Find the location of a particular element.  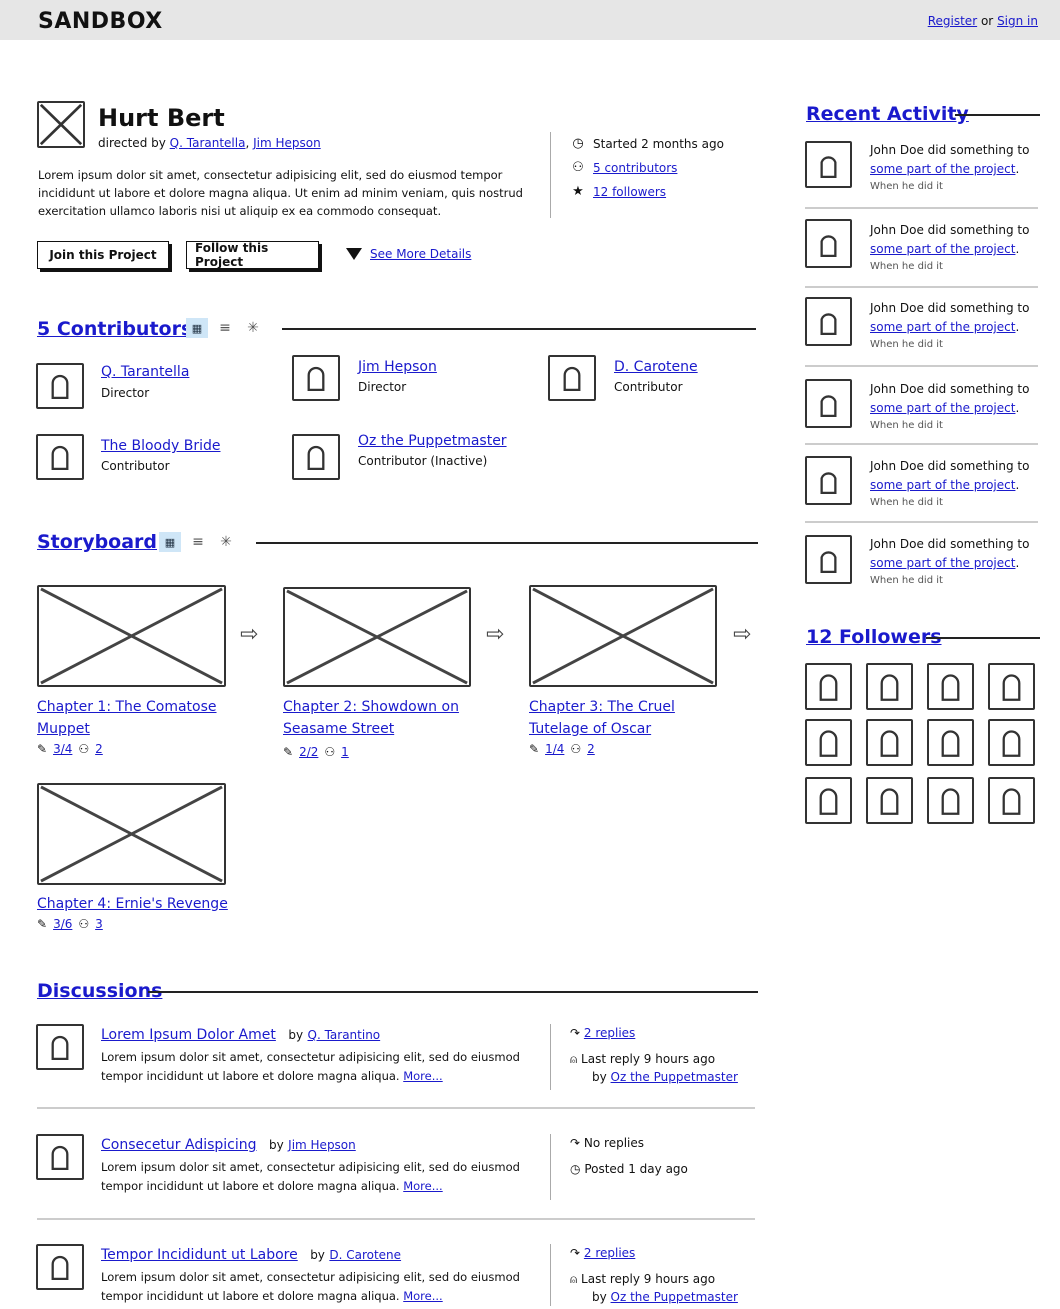

register-link: Register is located at coordinates (952, 21).